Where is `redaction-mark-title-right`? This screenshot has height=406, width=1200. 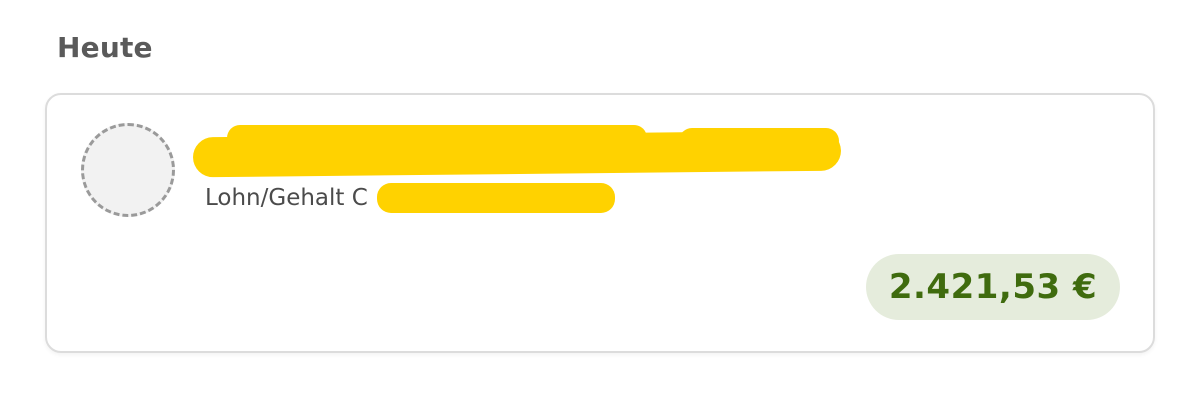
redaction-mark-title-right is located at coordinates (759, 141).